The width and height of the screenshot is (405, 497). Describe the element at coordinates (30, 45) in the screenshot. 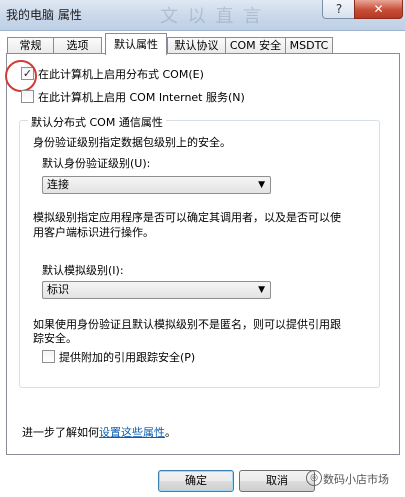

I see `tab-general: 常规` at that location.